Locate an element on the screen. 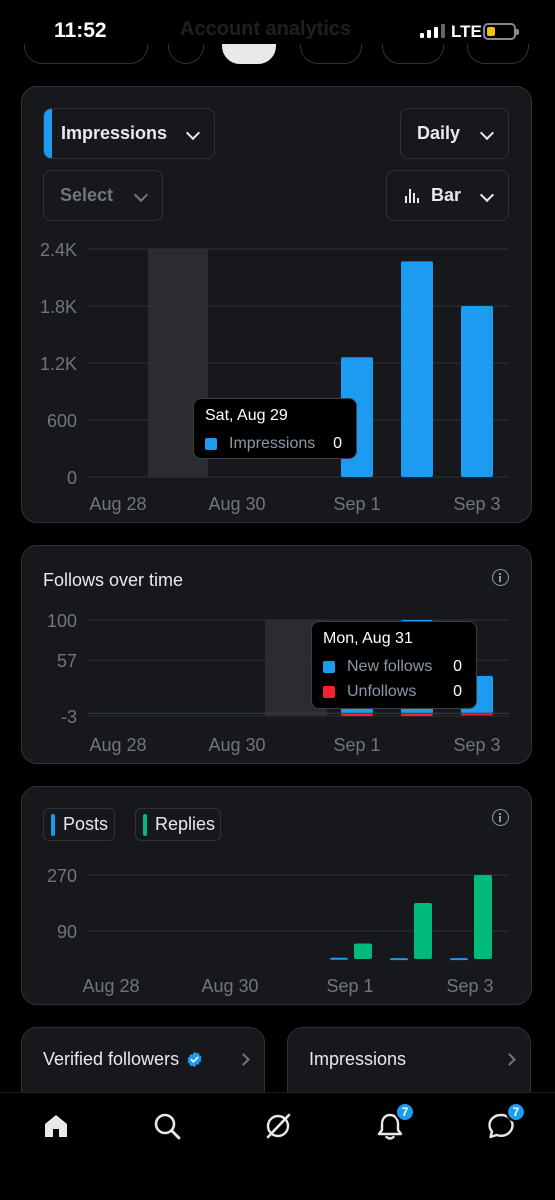 The image size is (555, 1200). y-tick-label: 57 is located at coordinates (67, 661).